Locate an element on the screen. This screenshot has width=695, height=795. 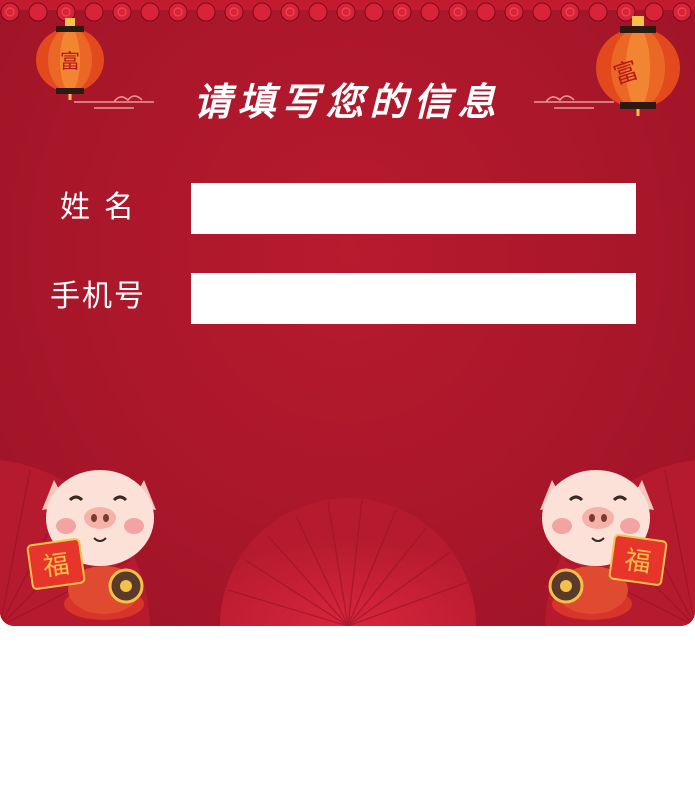
phone-label: 手机号 is located at coordinates (98, 296).